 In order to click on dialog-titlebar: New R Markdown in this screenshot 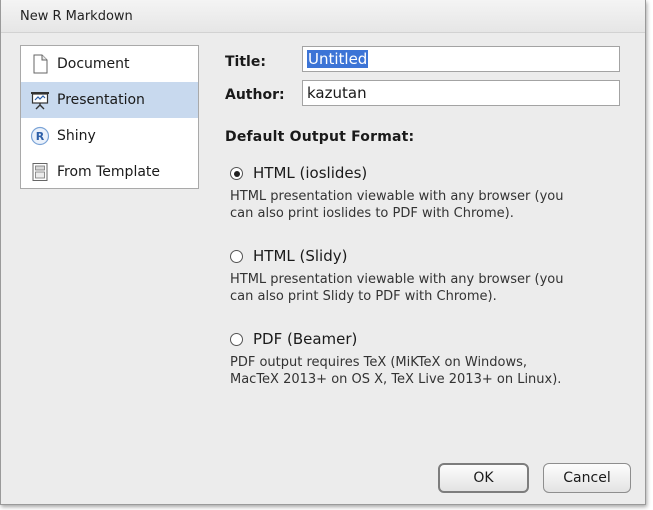, I will do `click(323, 16)`.